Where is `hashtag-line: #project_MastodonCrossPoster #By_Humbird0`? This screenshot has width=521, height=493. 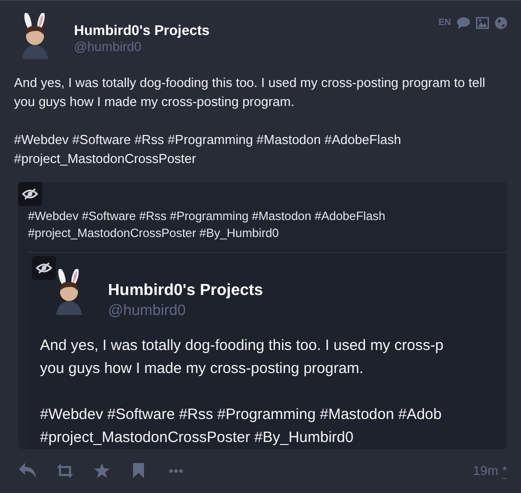
hashtag-line: #project_MastodonCrossPoster #By_Humbird0 is located at coordinates (154, 233).